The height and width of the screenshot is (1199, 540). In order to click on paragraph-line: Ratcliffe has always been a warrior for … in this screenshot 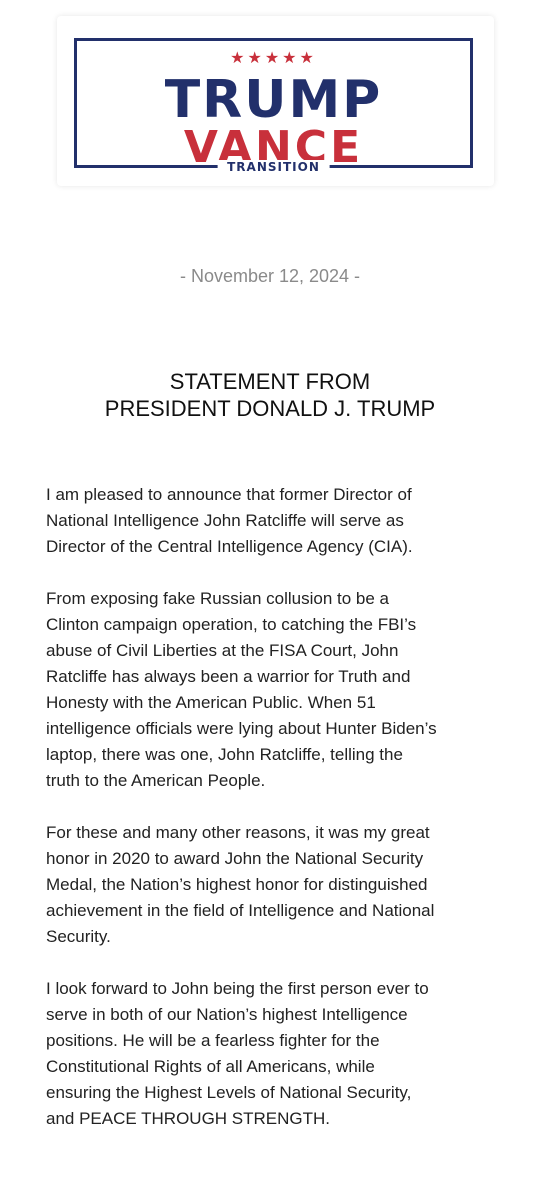, I will do `click(228, 676)`.